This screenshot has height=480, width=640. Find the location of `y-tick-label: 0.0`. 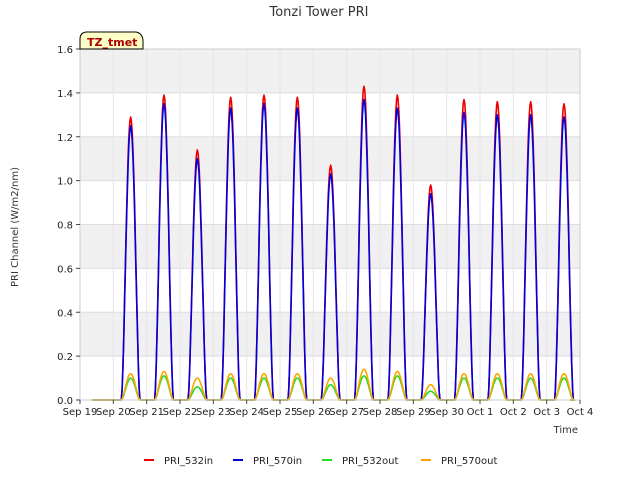

y-tick-label: 0.0 is located at coordinates (65, 401).